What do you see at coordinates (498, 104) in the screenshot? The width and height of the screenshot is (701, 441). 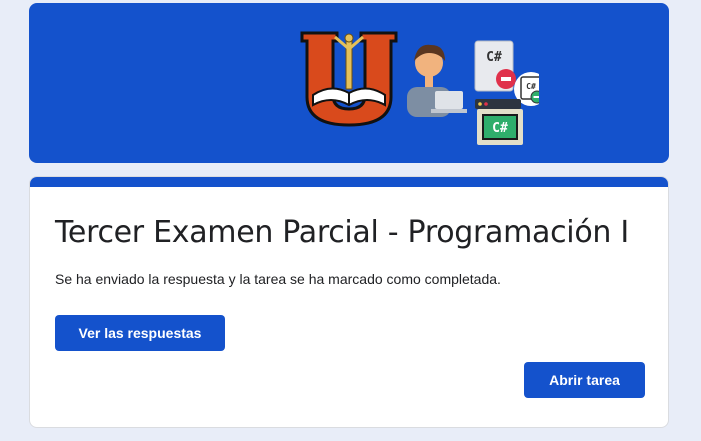 I see `server-icon` at bounding box center [498, 104].